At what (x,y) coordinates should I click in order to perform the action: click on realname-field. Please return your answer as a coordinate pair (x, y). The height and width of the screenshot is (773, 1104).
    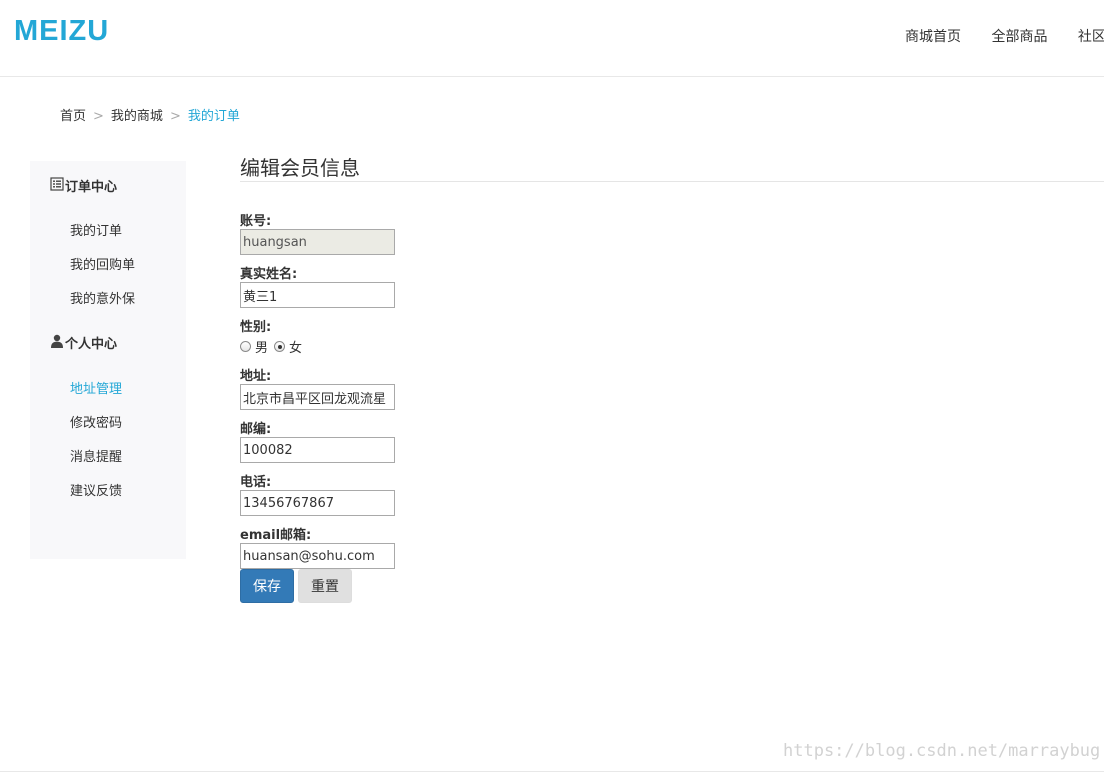
    Looking at the image, I should click on (317, 295).